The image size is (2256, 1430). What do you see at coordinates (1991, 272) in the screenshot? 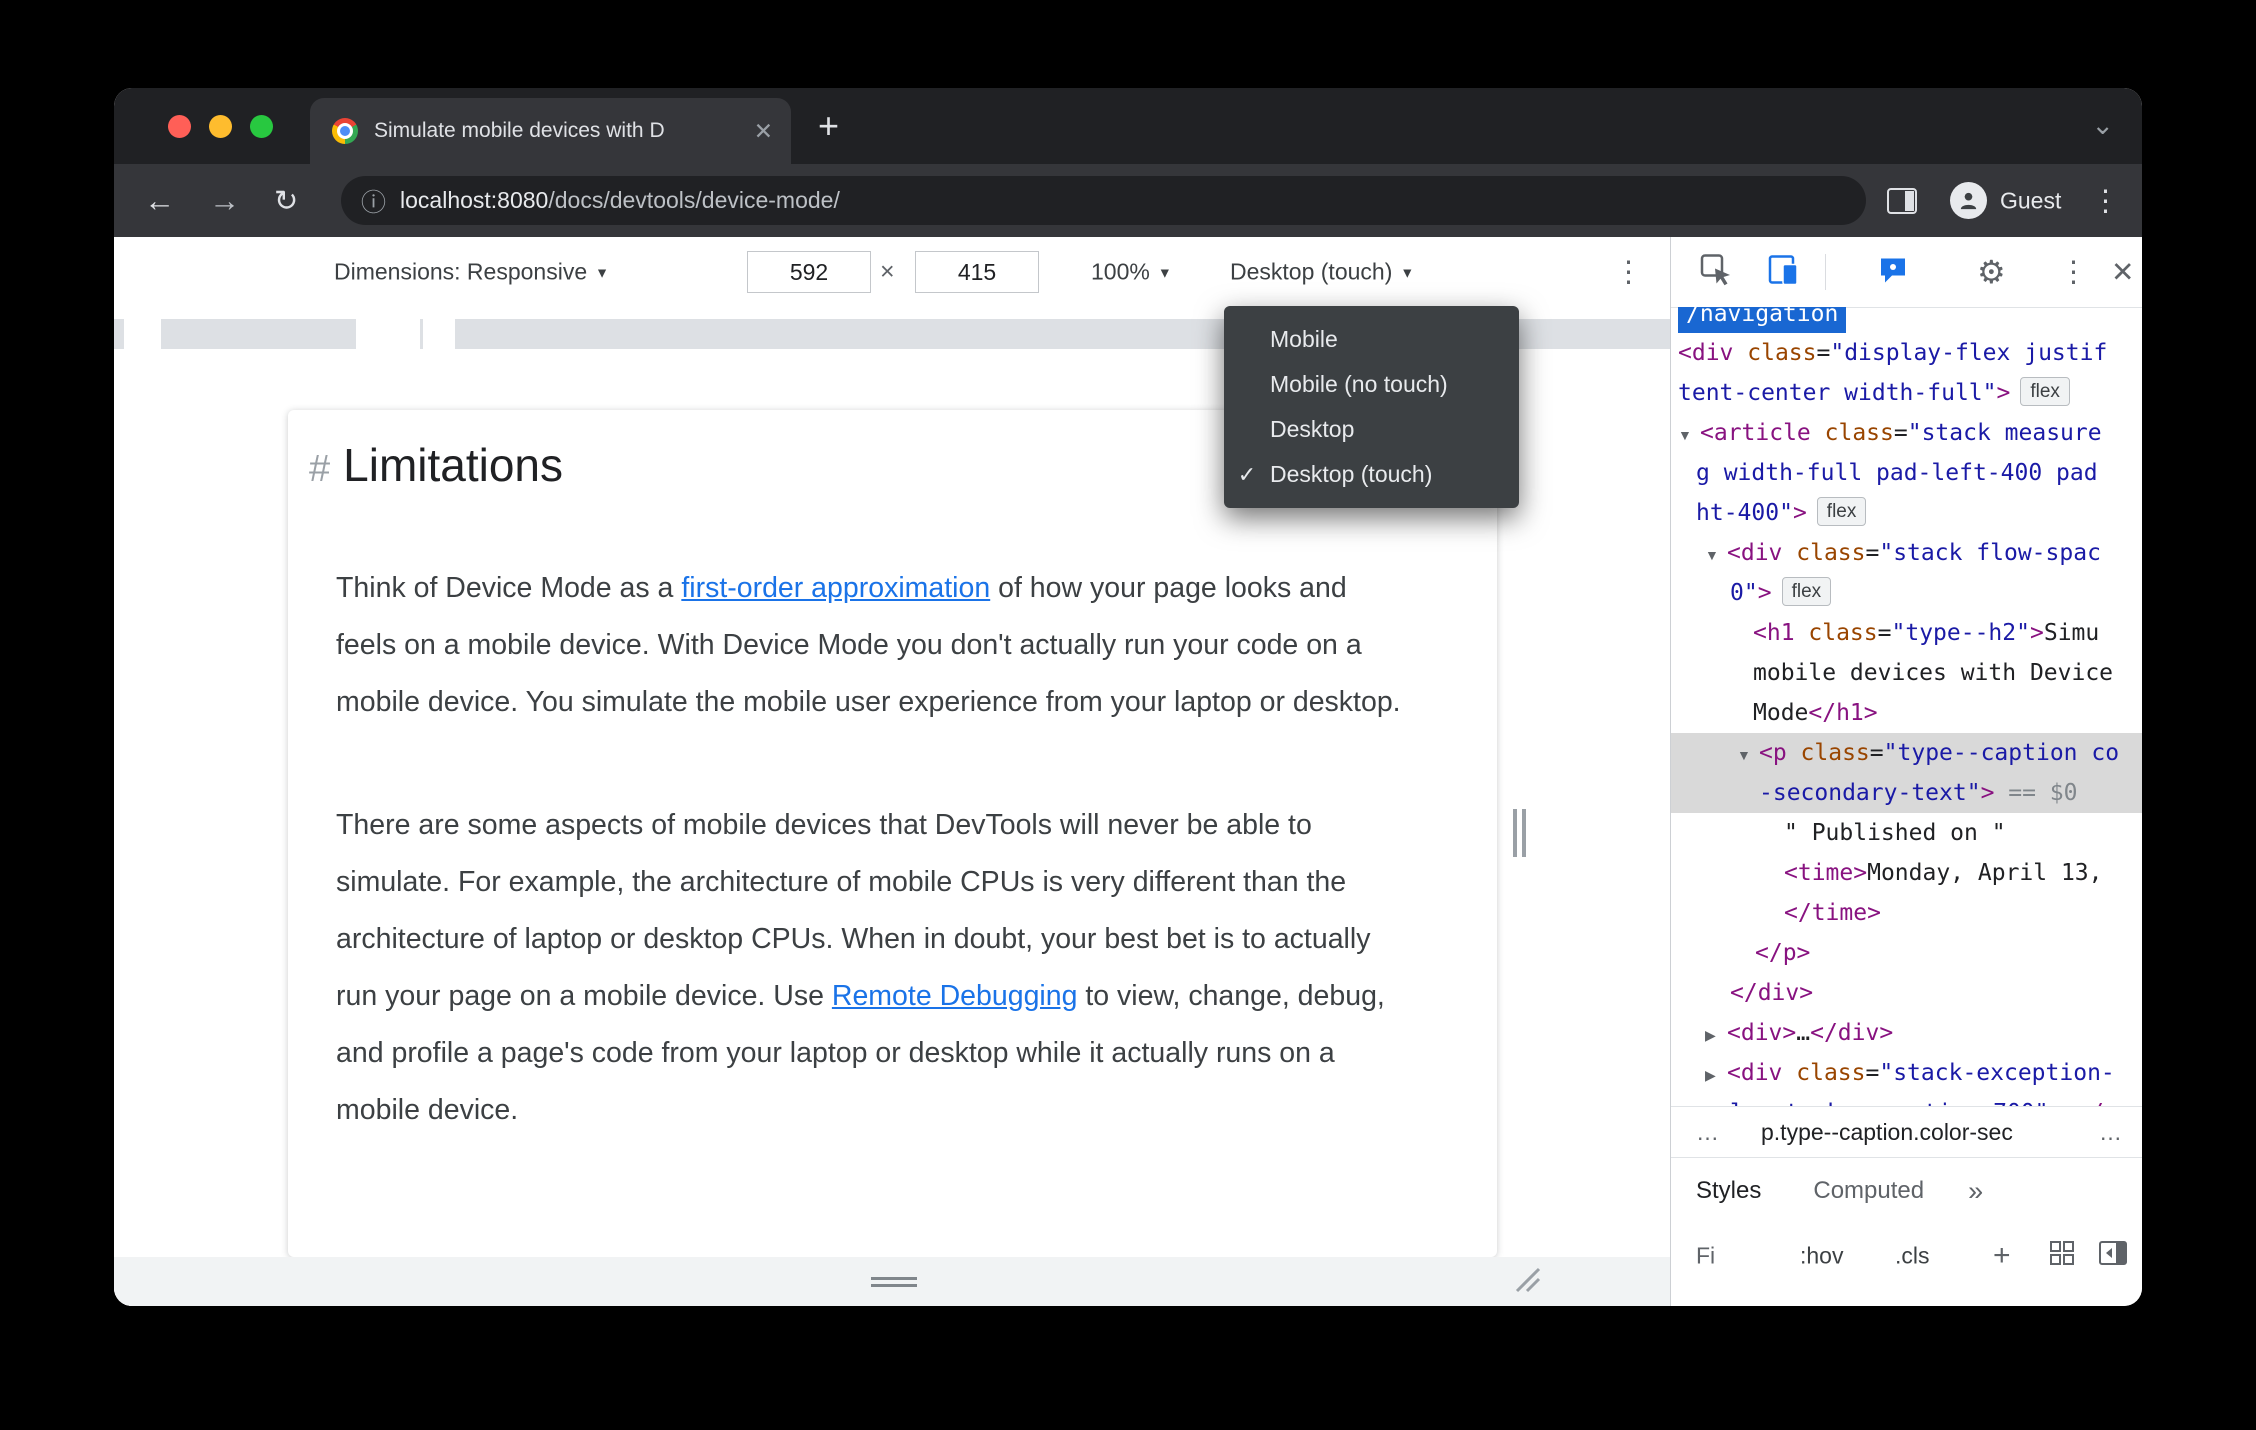
I see `settings-gear-icon: ⚙` at bounding box center [1991, 272].